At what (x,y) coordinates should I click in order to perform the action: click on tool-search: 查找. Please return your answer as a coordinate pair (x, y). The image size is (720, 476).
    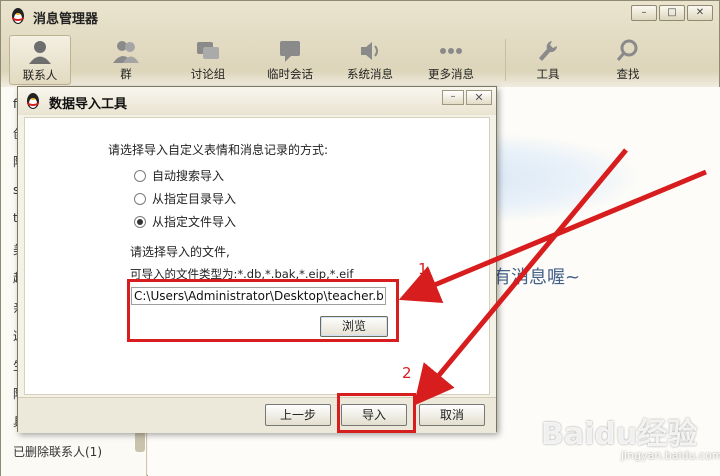
    Looking at the image, I should click on (628, 60).